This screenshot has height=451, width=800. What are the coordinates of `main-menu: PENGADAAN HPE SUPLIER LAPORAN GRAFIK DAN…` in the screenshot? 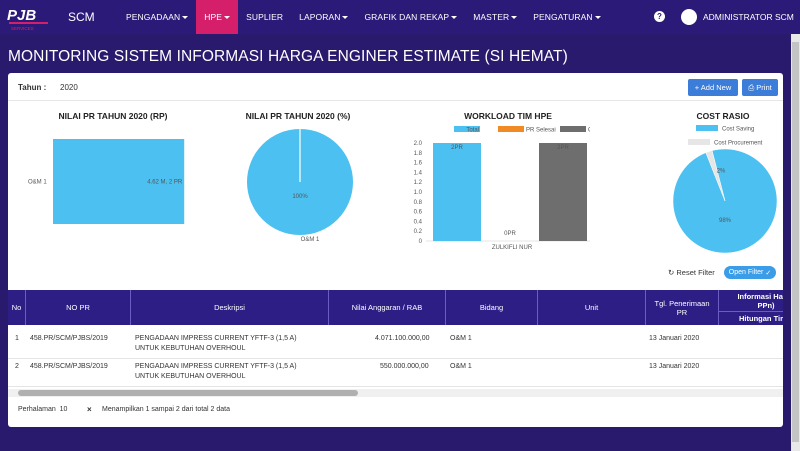 It's located at (363, 17).